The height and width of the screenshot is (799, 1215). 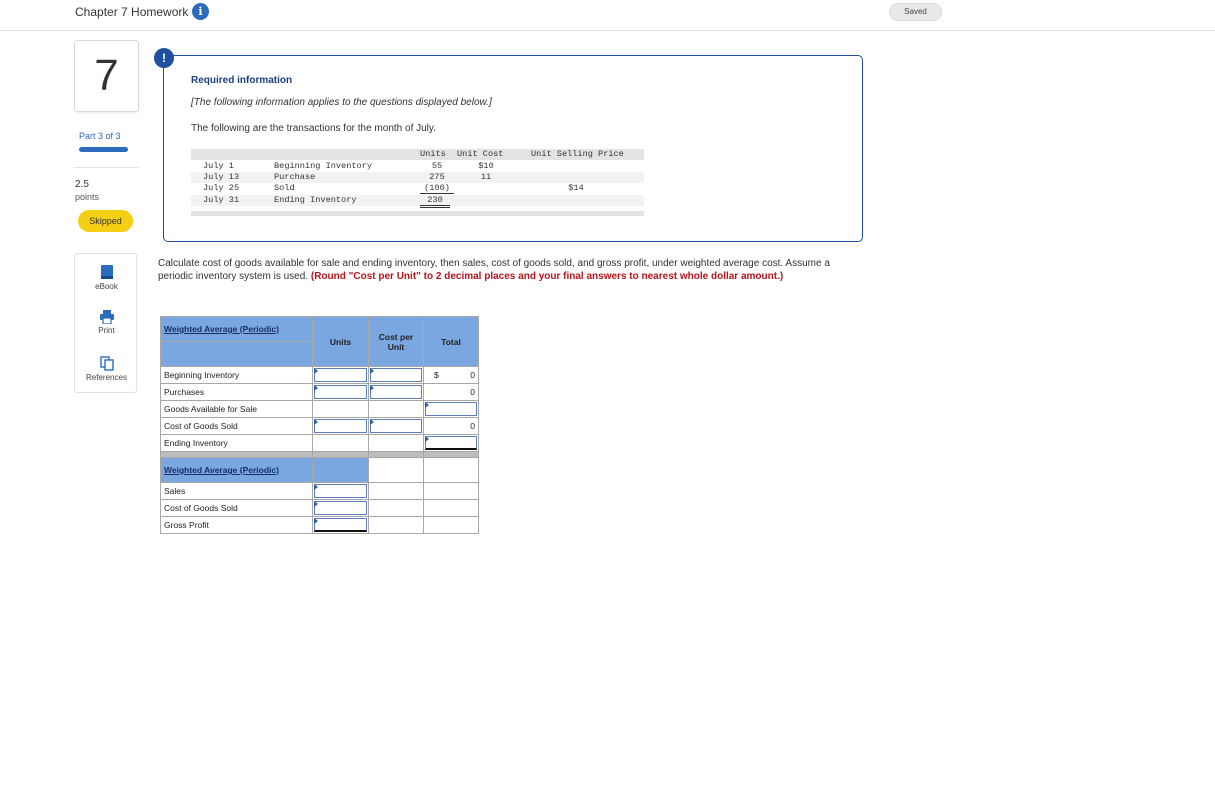 I want to click on question-number: 7, so click(x=106, y=76).